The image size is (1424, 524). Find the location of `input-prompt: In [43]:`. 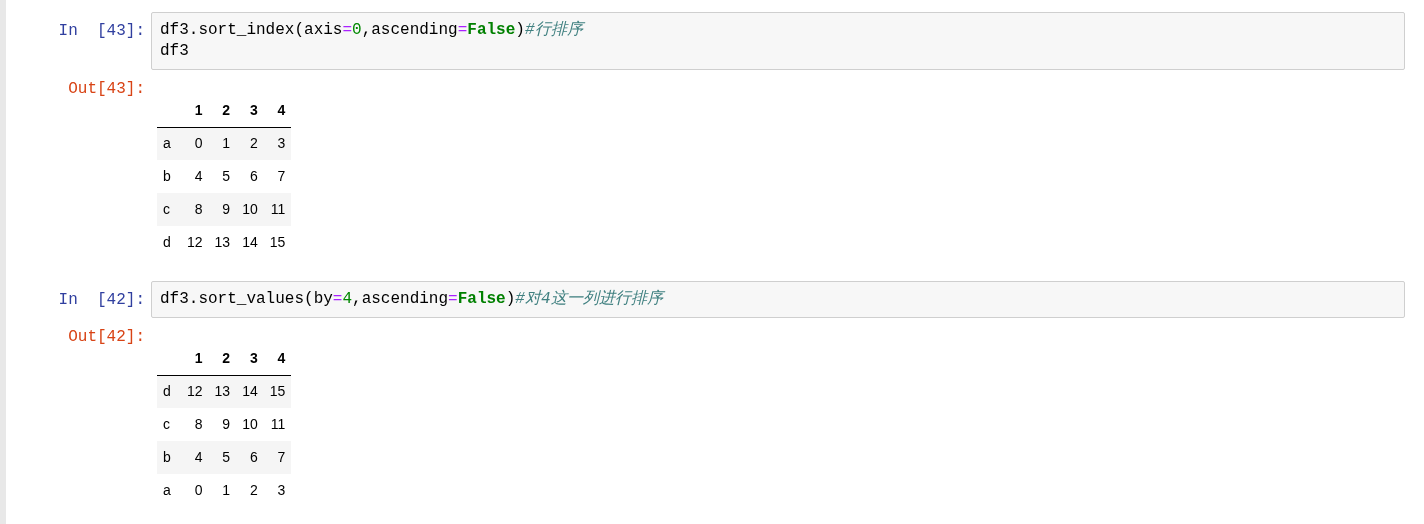

input-prompt: In [43]: is located at coordinates (101, 31).